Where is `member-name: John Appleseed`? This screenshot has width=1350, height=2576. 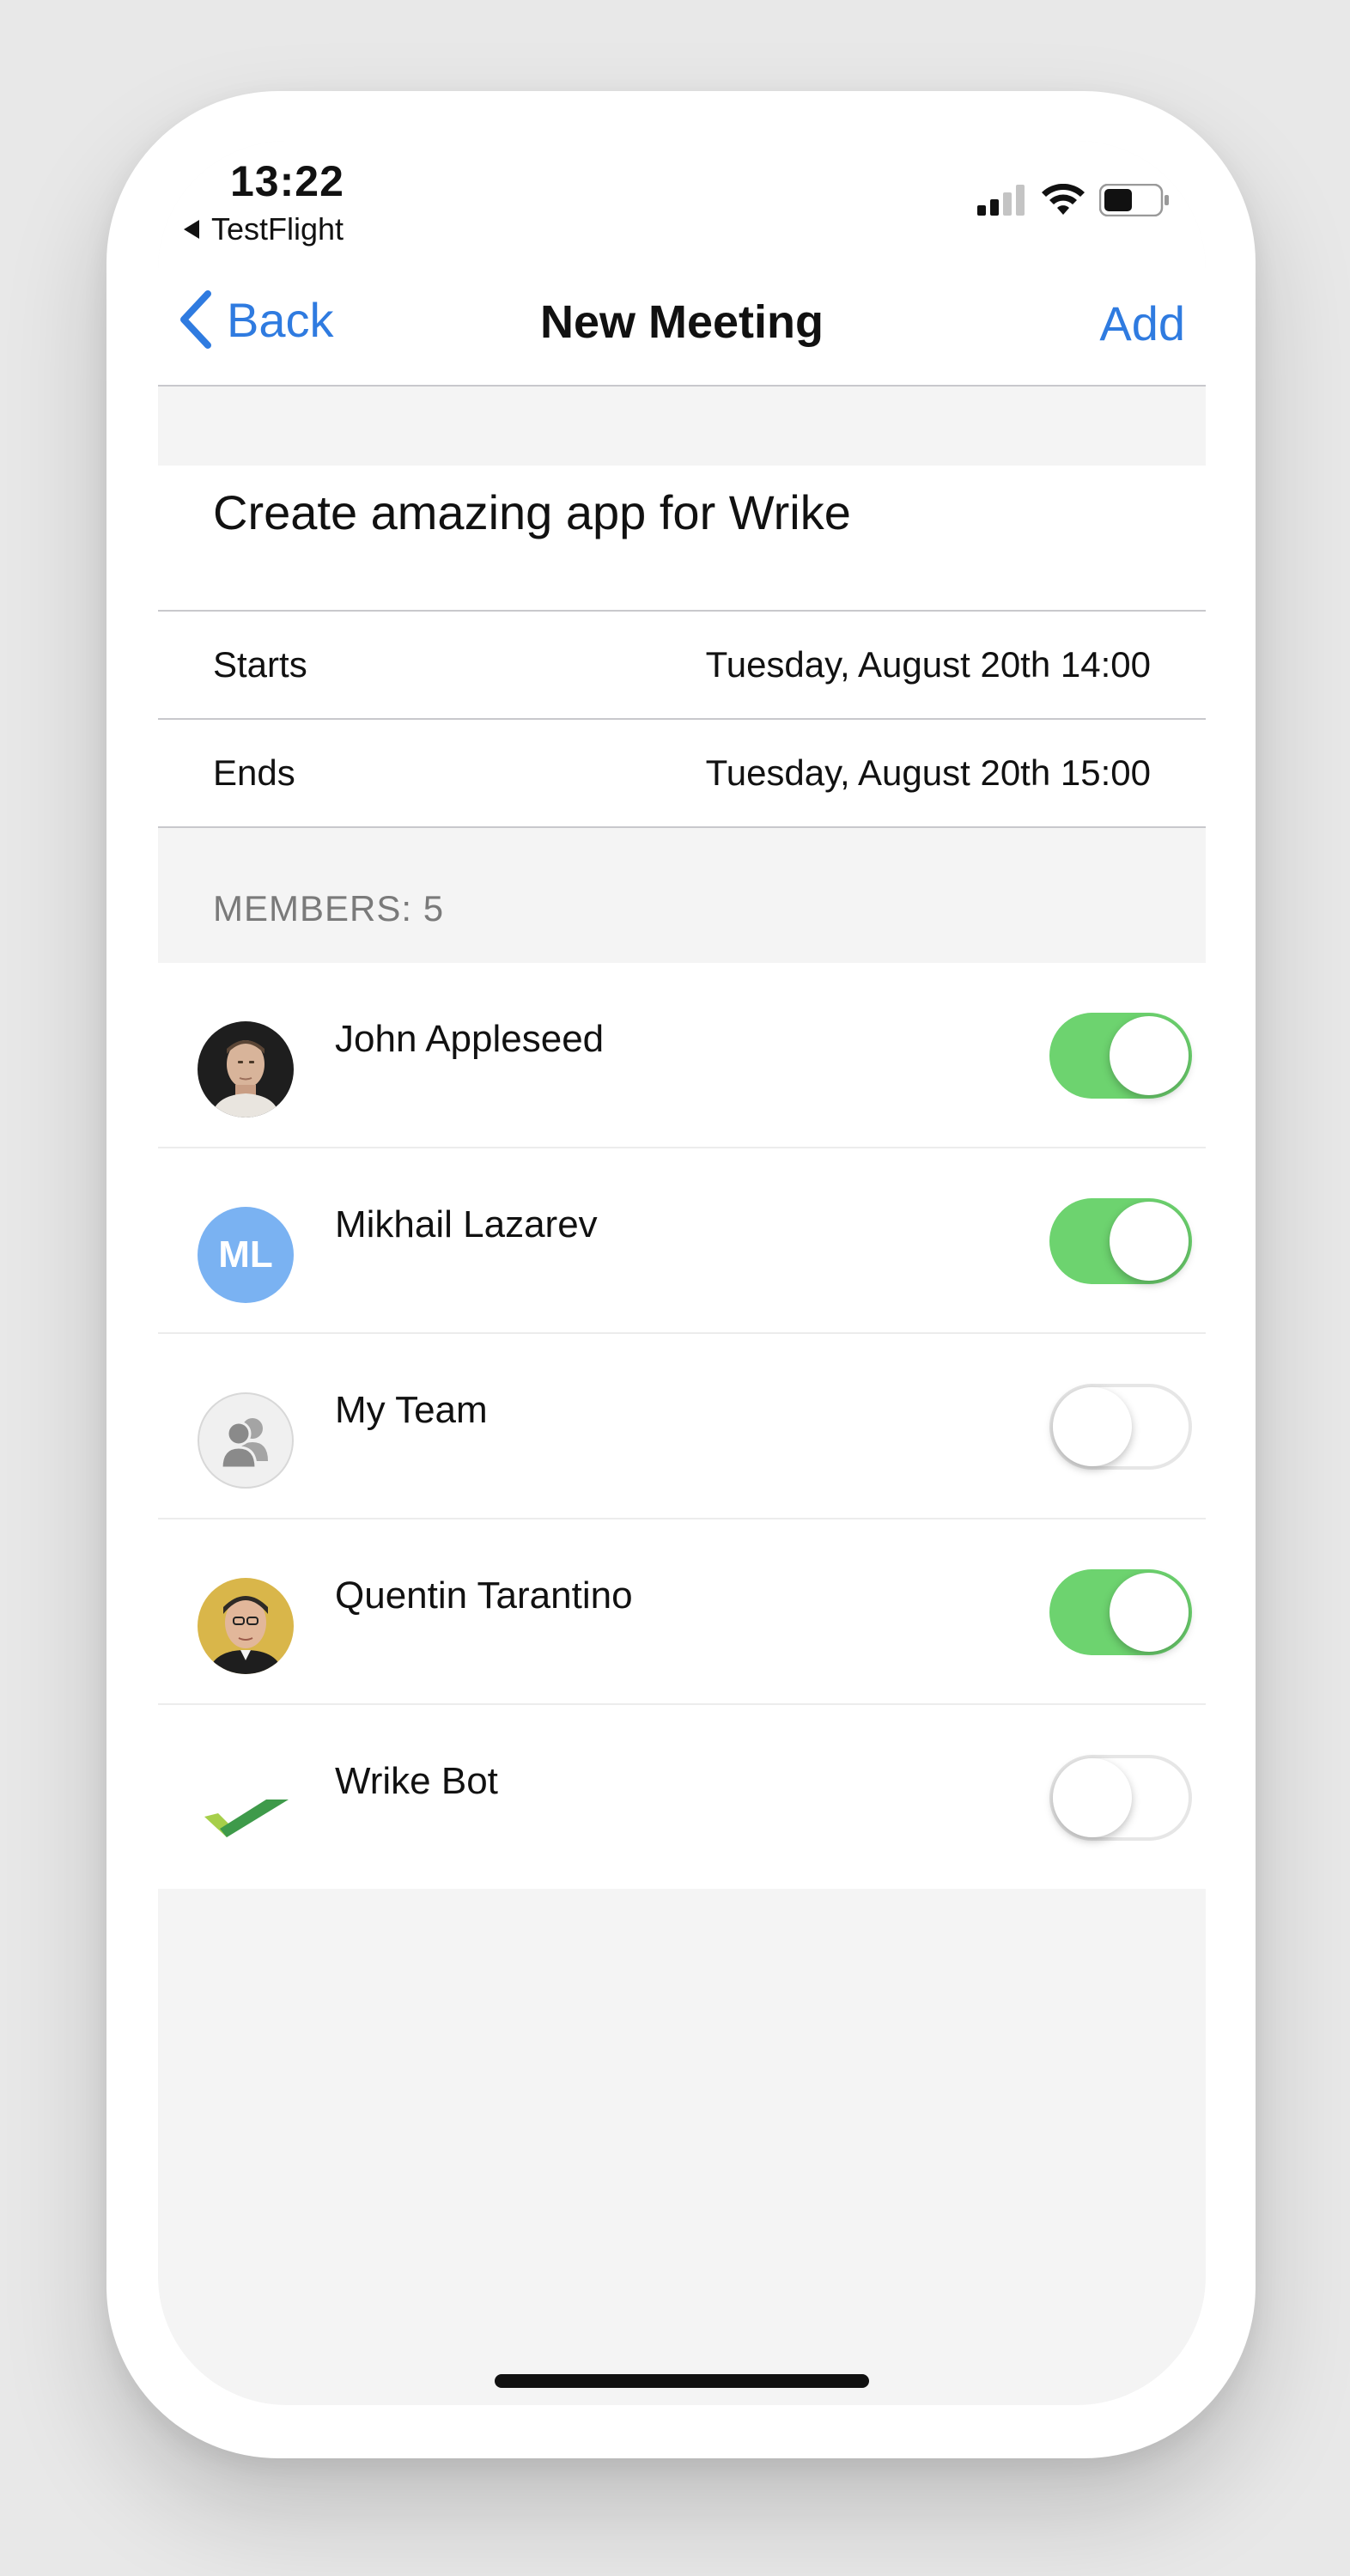 member-name: John Appleseed is located at coordinates (470, 1039).